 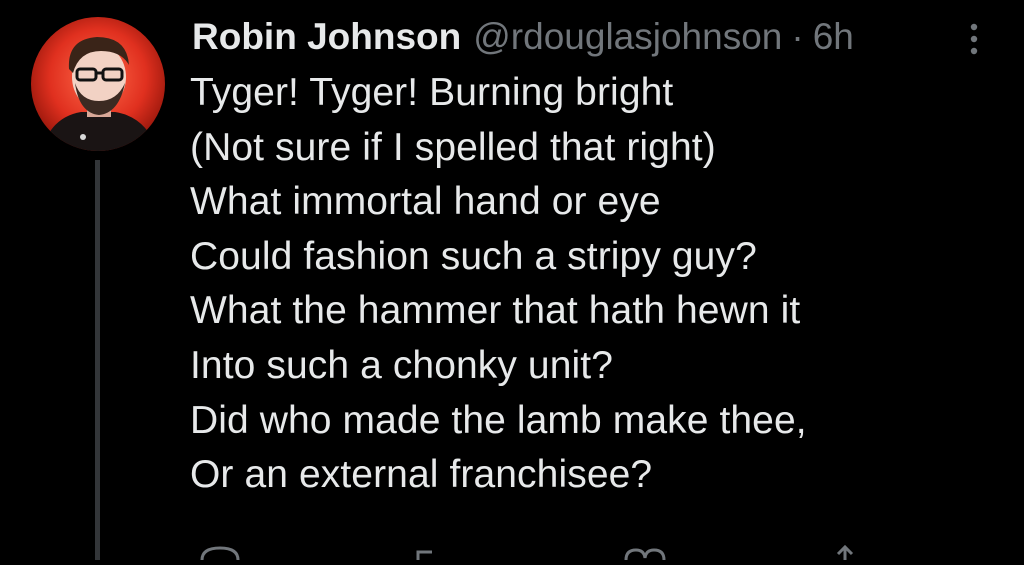 I want to click on more-icon, so click(x=974, y=39).